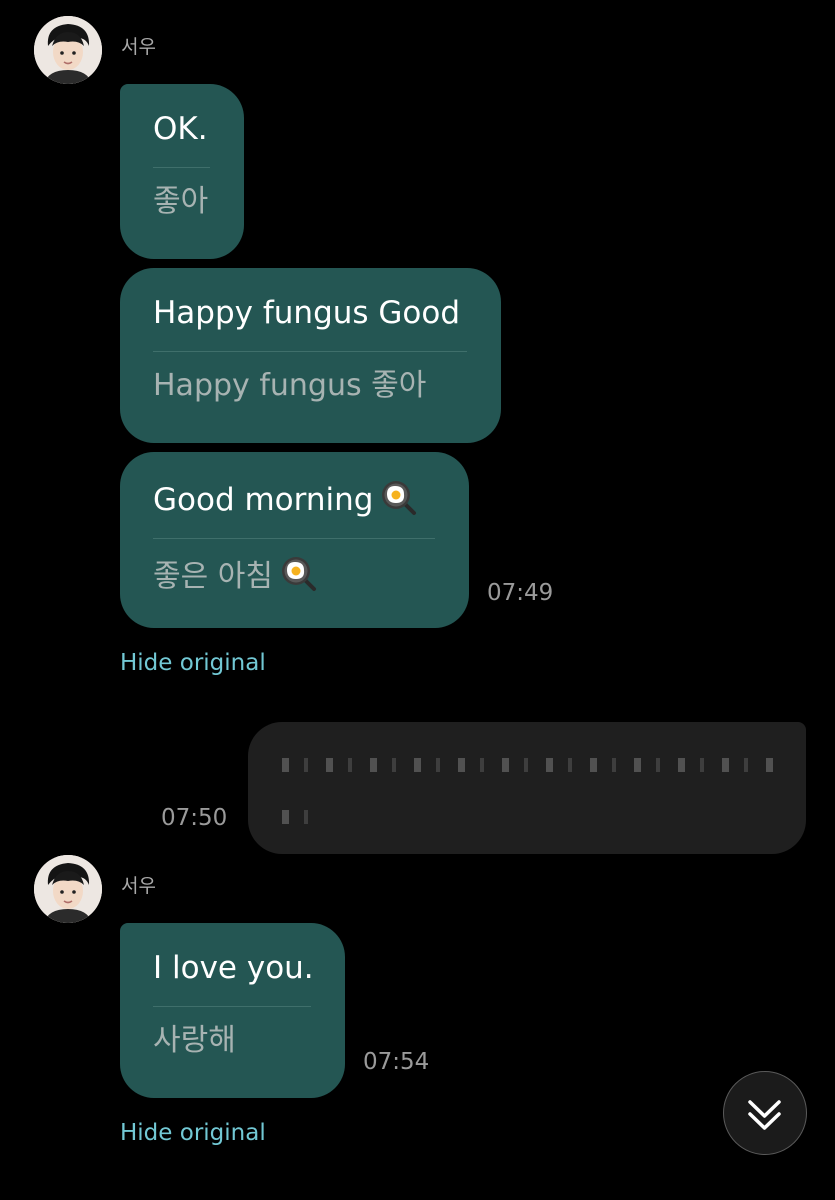 This screenshot has height=1200, width=835. What do you see at coordinates (232, 1010) in the screenshot?
I see `message-bubble: I love you. 사랑해` at bounding box center [232, 1010].